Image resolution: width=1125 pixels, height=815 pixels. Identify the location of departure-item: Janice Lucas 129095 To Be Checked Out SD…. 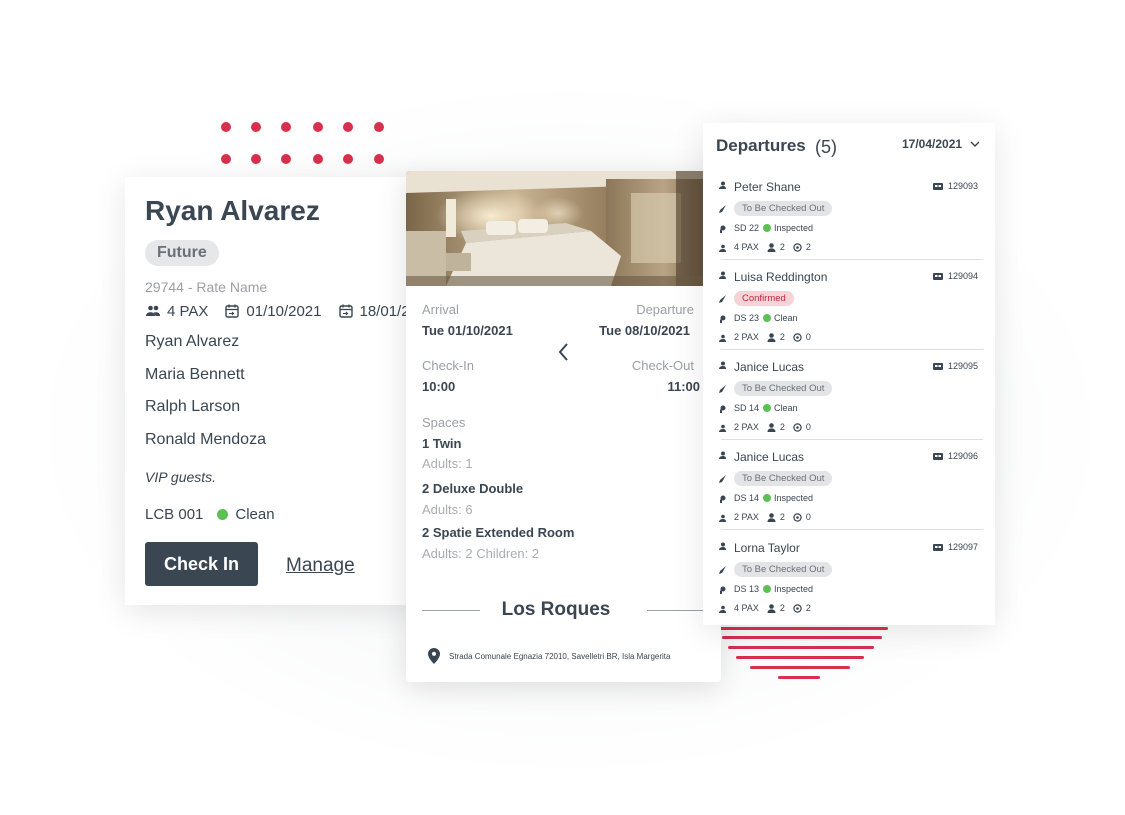
(843, 395).